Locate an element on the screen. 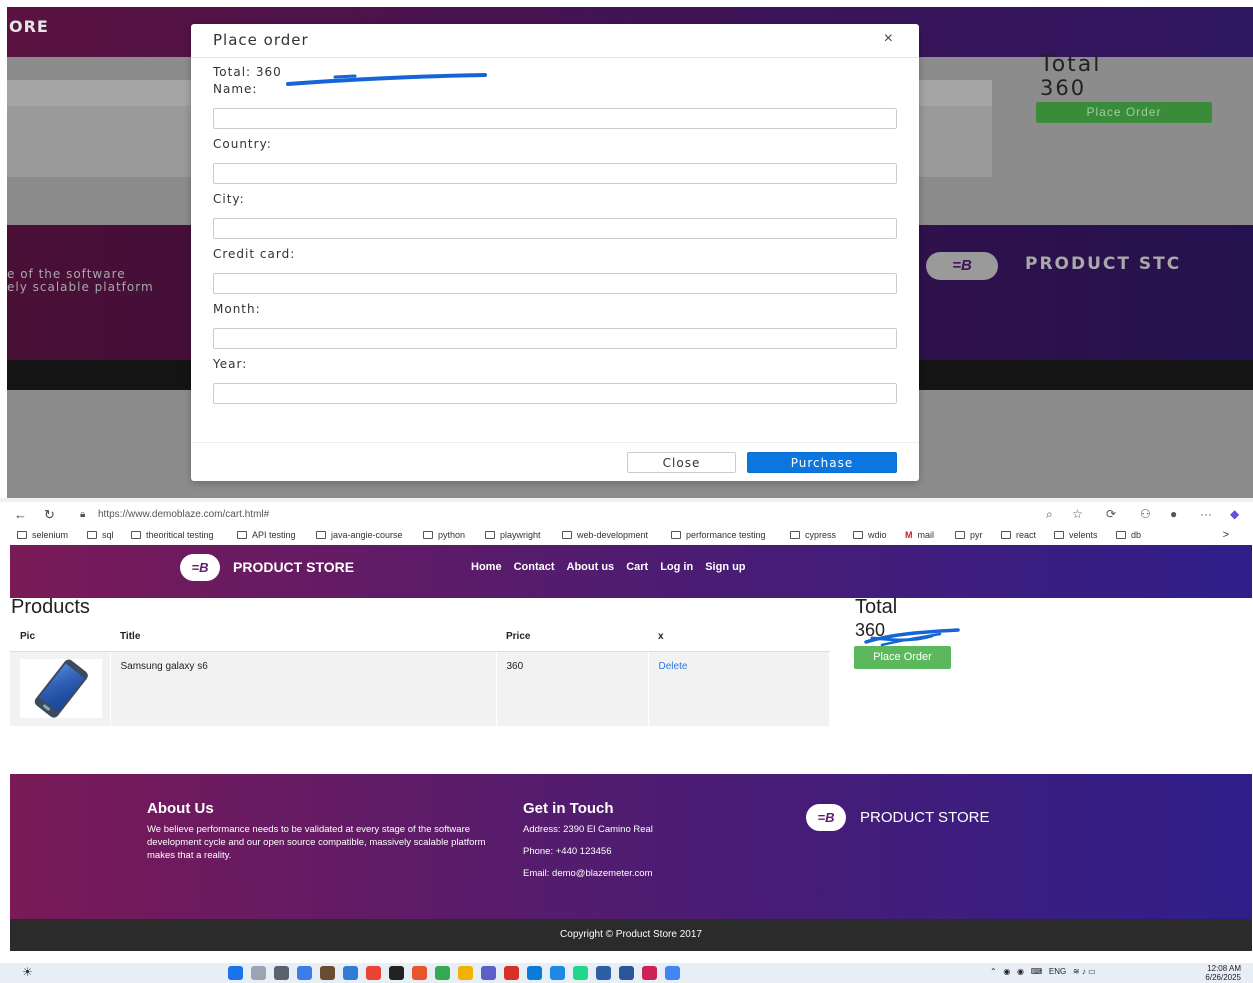 The image size is (1253, 983). vscode-icon is located at coordinates (557, 973).